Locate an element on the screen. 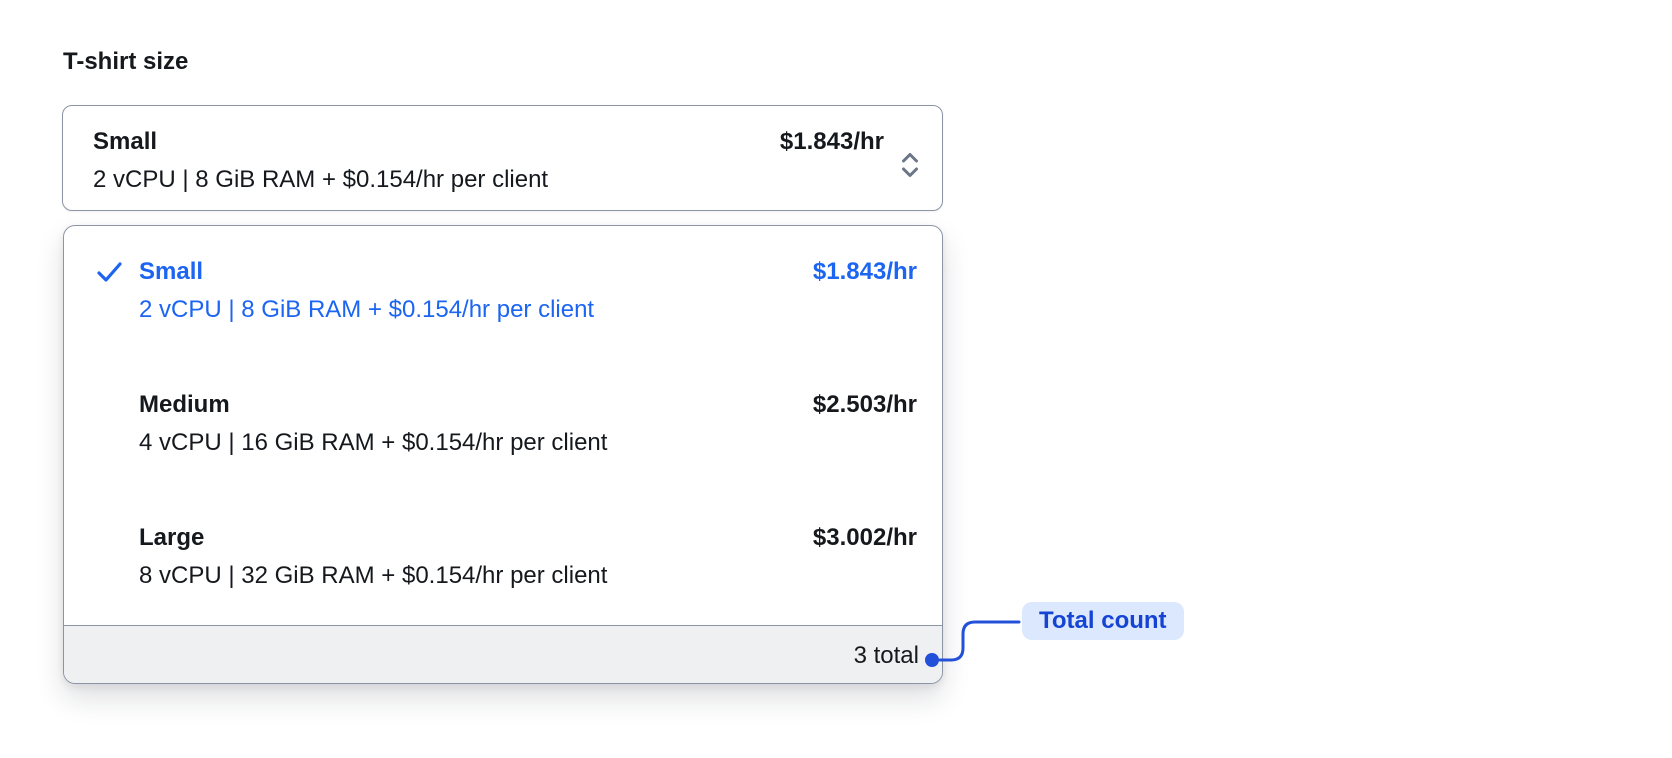 This screenshot has width=1672, height=758. option-price: $1.843/hr is located at coordinates (864, 271).